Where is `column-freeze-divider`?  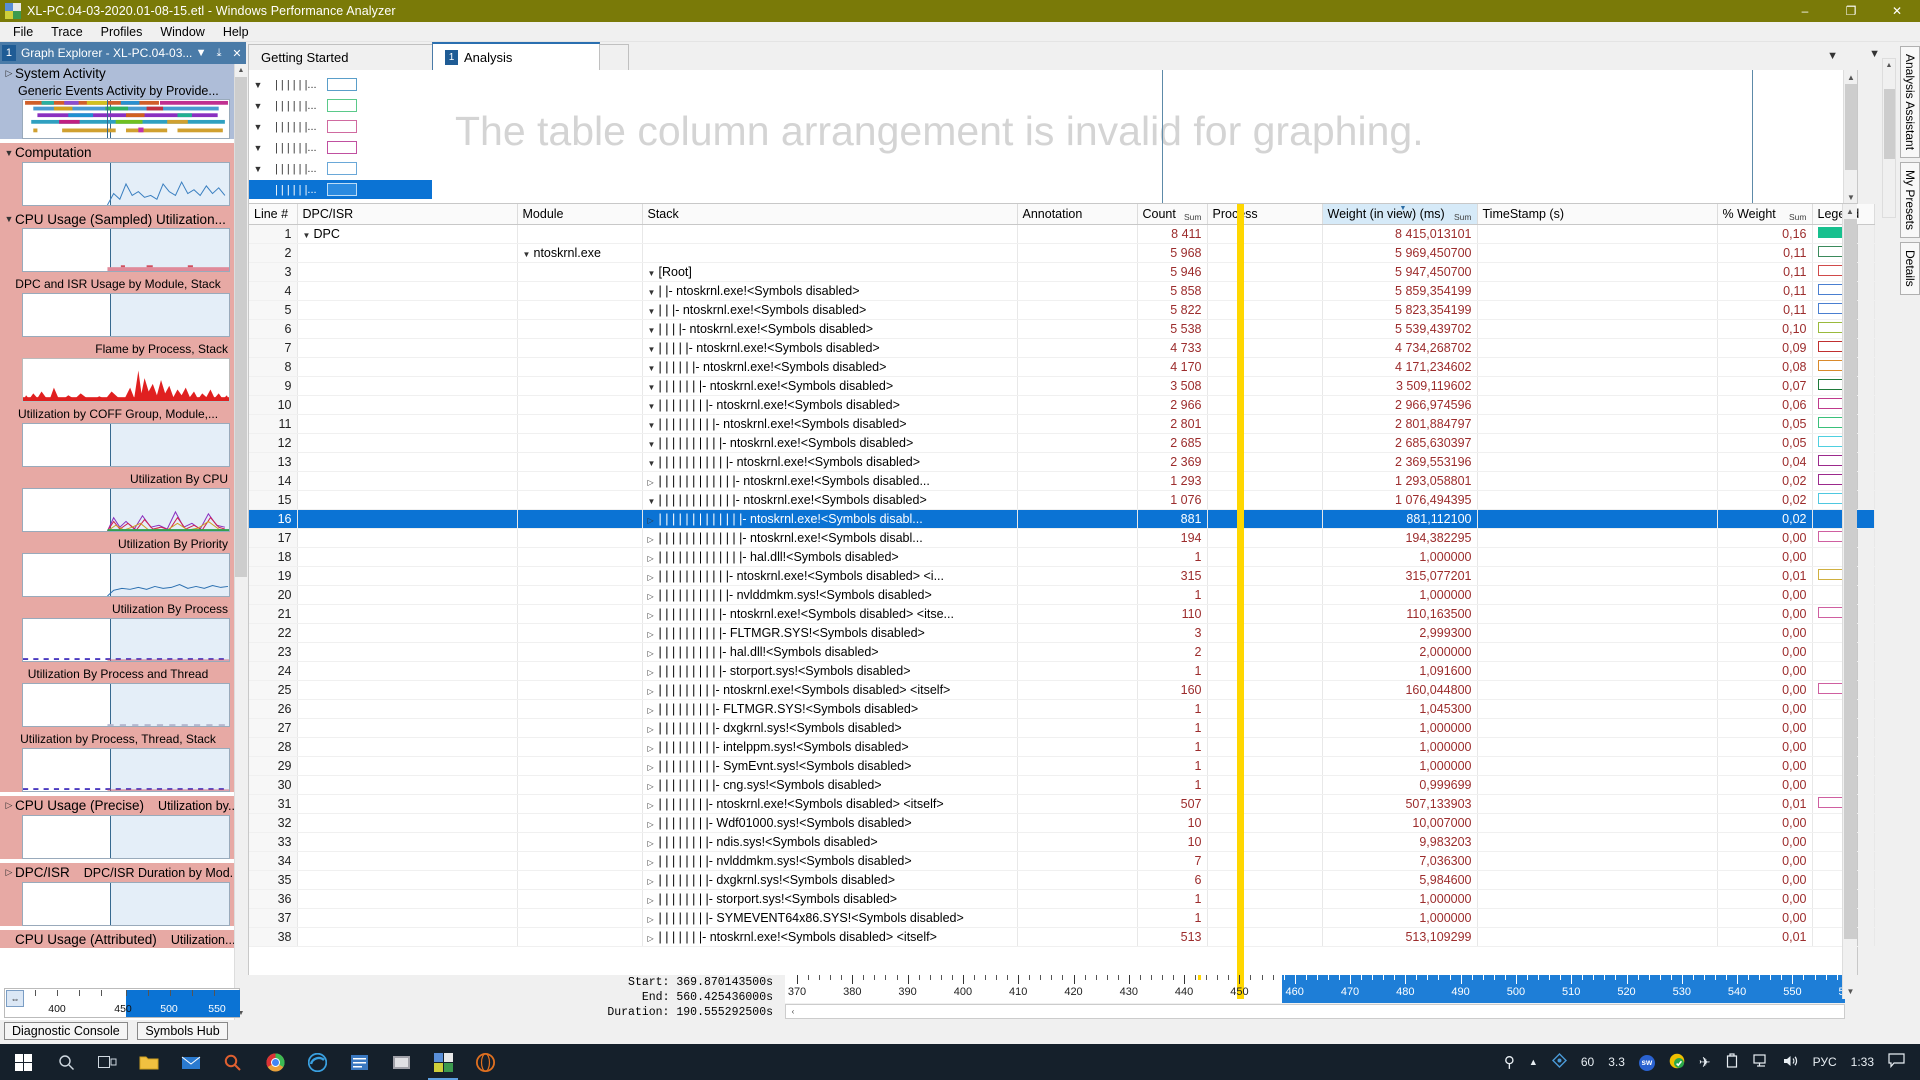 column-freeze-divider is located at coordinates (1240, 601).